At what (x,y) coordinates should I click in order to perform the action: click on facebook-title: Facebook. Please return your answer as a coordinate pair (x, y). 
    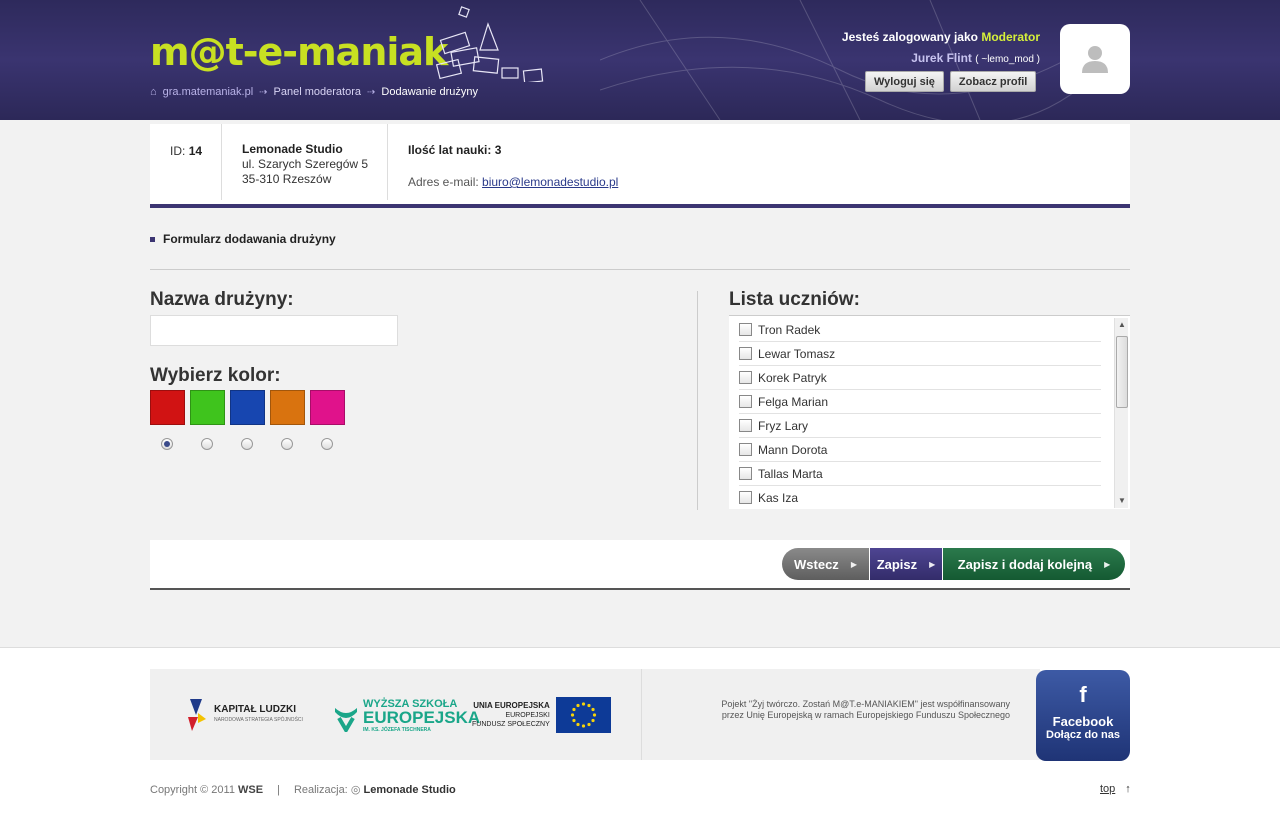
    Looking at the image, I should click on (1083, 721).